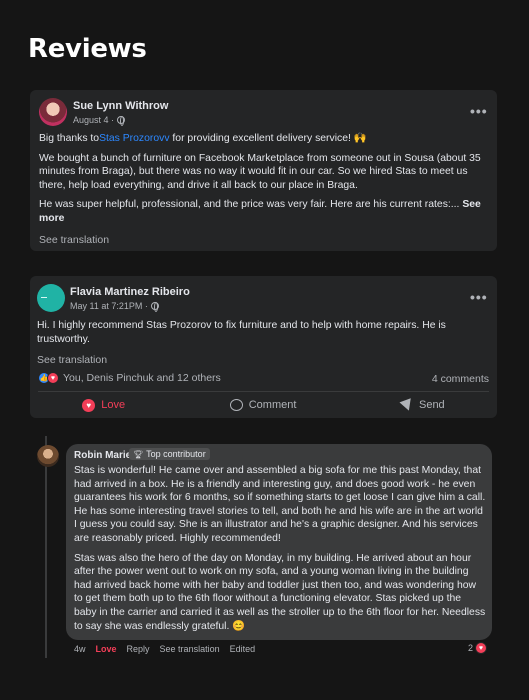 The width and height of the screenshot is (529, 700). What do you see at coordinates (263, 391) in the screenshot?
I see `divider` at bounding box center [263, 391].